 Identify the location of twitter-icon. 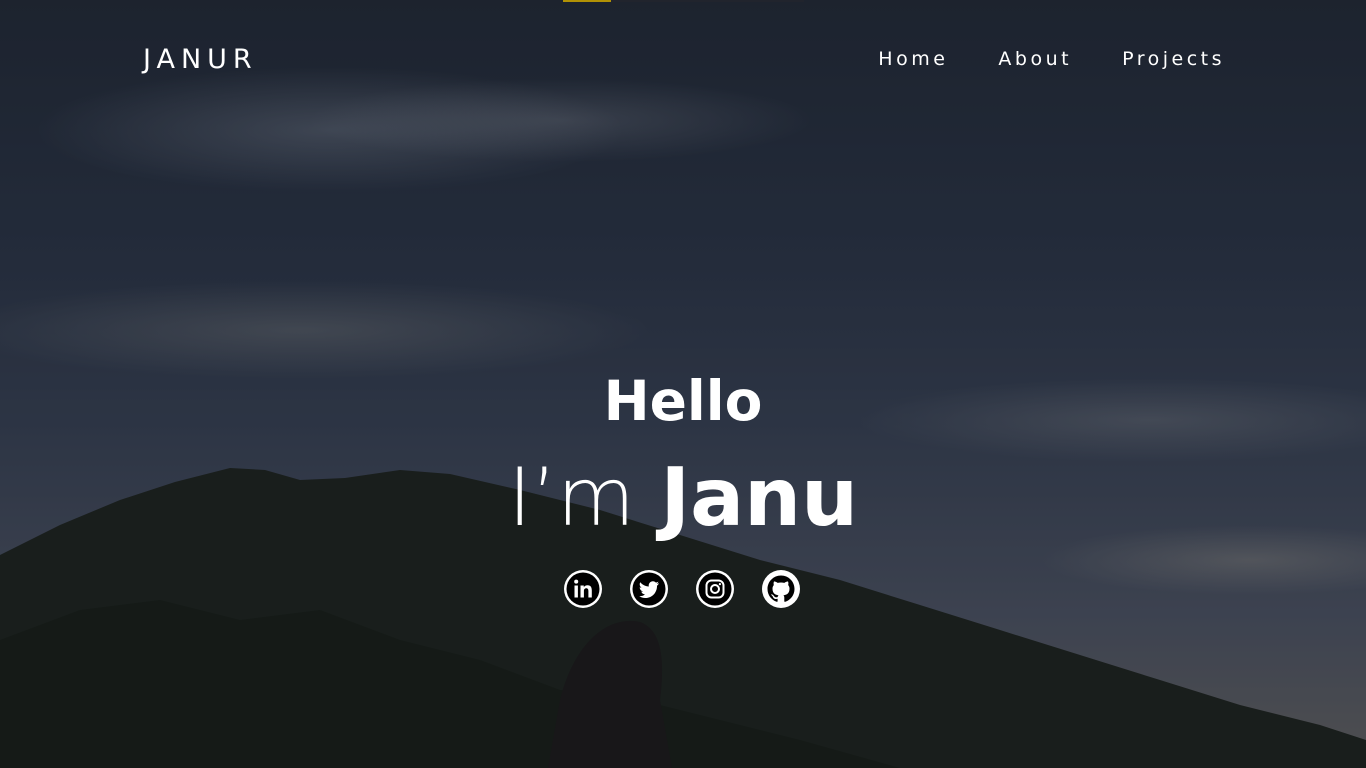
(649, 589).